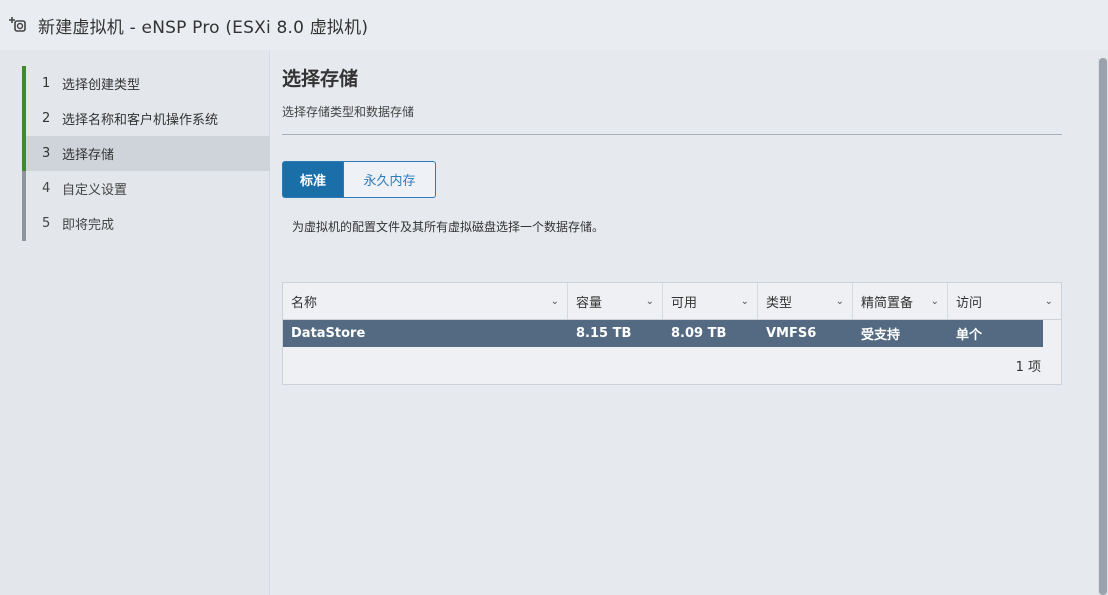 The width and height of the screenshot is (1108, 595). What do you see at coordinates (969, 335) in the screenshot?
I see `cell-access: 单个` at bounding box center [969, 335].